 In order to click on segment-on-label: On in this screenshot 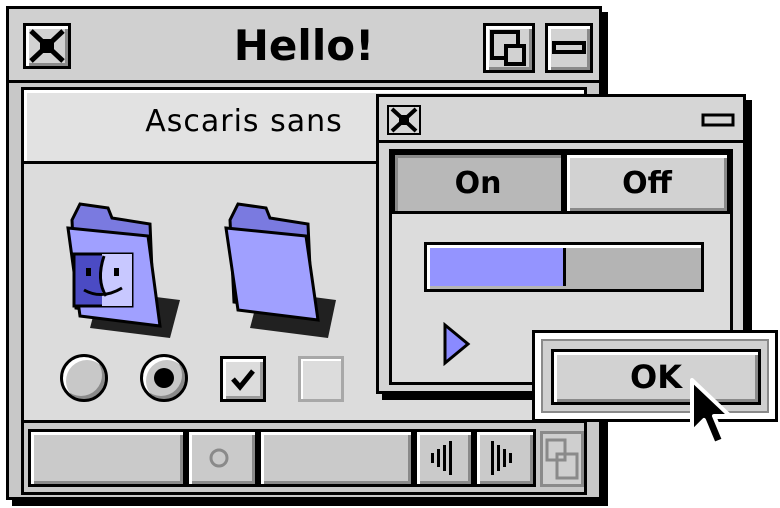, I will do `click(478, 183)`.